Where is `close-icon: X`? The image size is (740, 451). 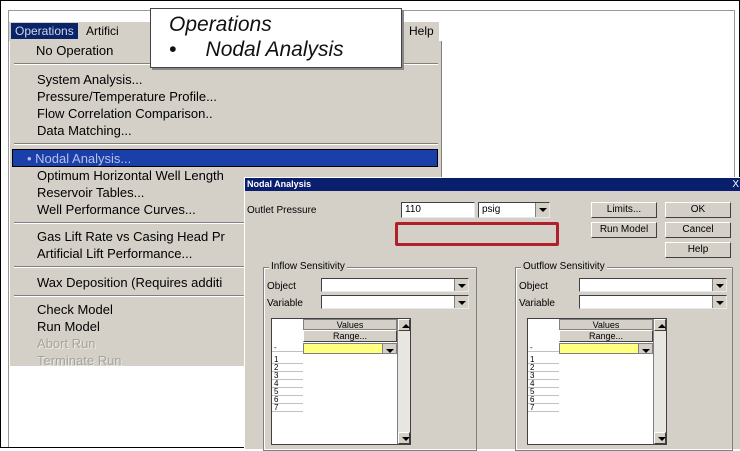
close-icon: X is located at coordinates (735, 184).